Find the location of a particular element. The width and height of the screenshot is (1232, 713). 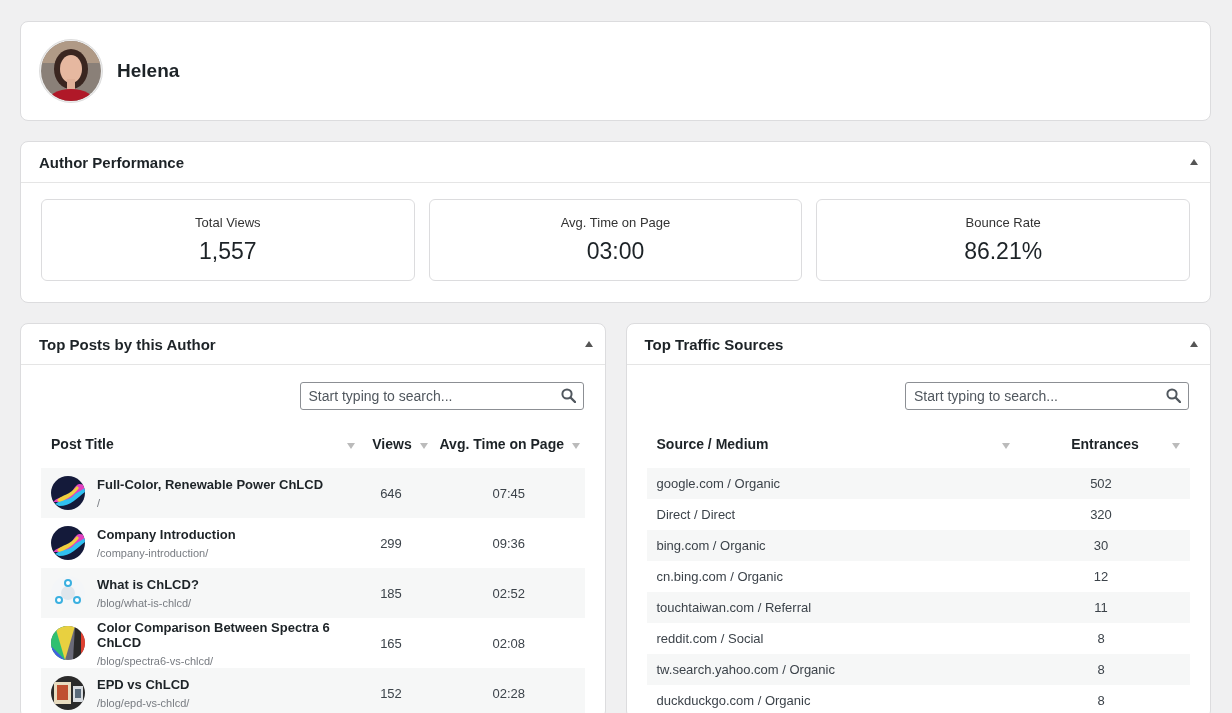

table-cell-text: 11 is located at coordinates (1101, 607).